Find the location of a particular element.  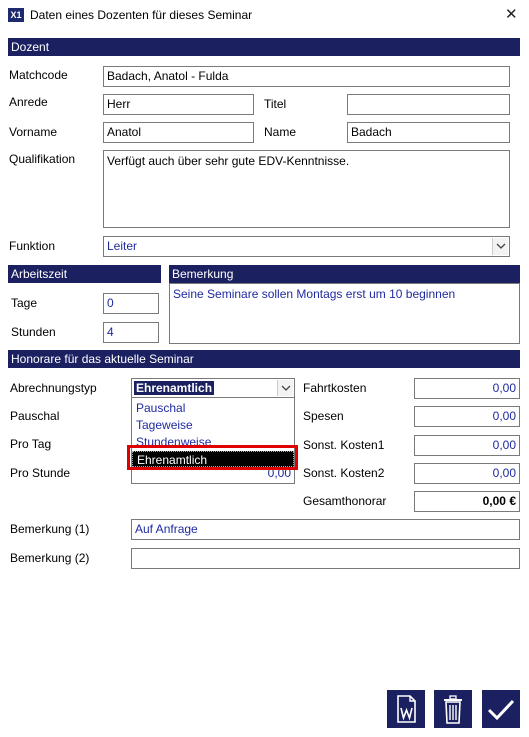

anrede-field: Herr is located at coordinates (178, 104).